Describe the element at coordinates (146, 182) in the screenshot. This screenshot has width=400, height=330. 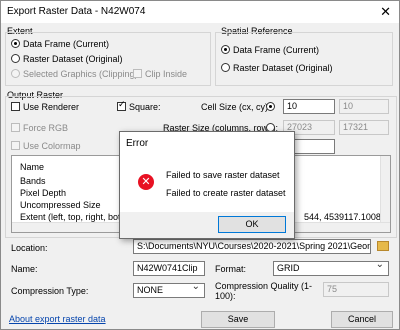
I see `error-icon: ✕` at that location.